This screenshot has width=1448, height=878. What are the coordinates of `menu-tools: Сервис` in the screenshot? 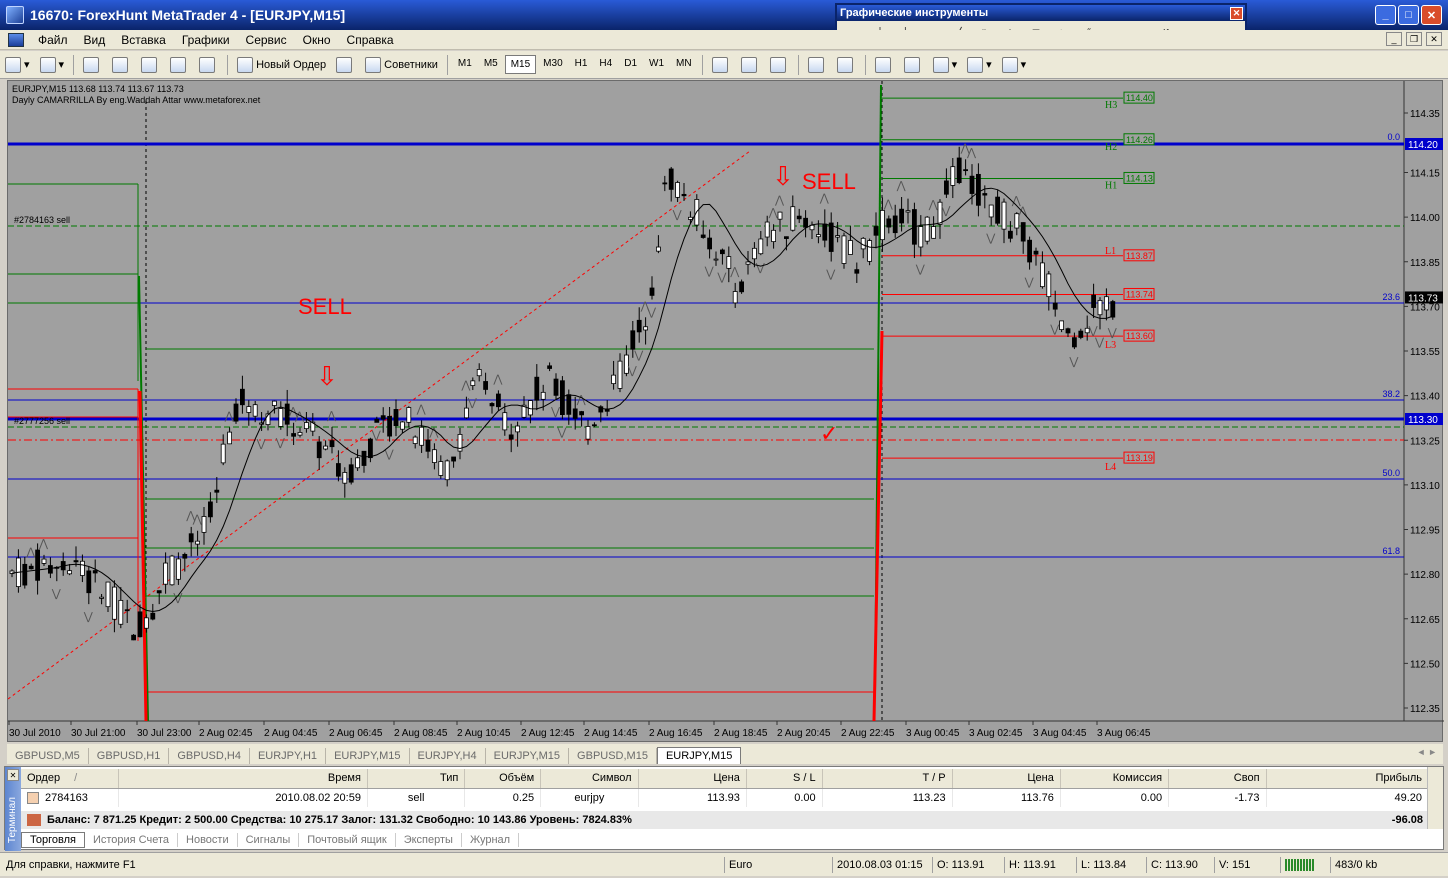 It's located at (266, 40).